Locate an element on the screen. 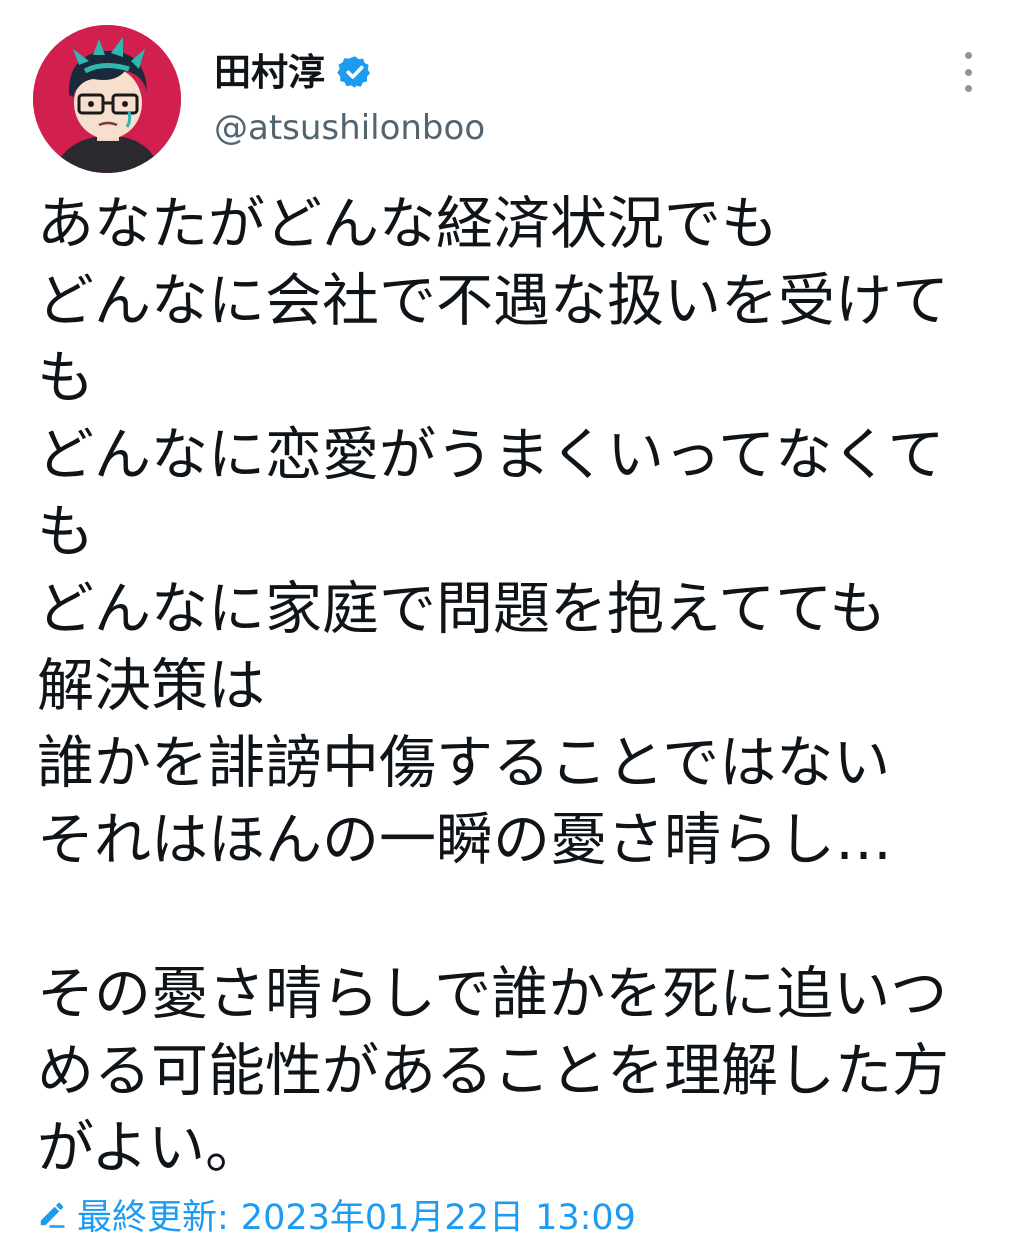 Image resolution: width=1024 pixels, height=1256 pixels. author-handle: @atsushilonboo is located at coordinates (349, 128).